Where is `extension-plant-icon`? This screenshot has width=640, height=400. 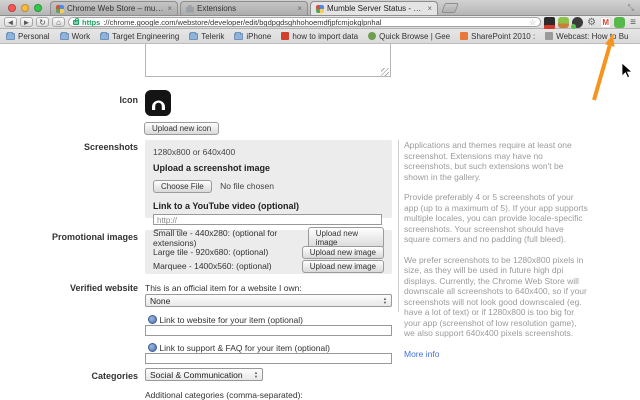
extension-plant-icon is located at coordinates (564, 22).